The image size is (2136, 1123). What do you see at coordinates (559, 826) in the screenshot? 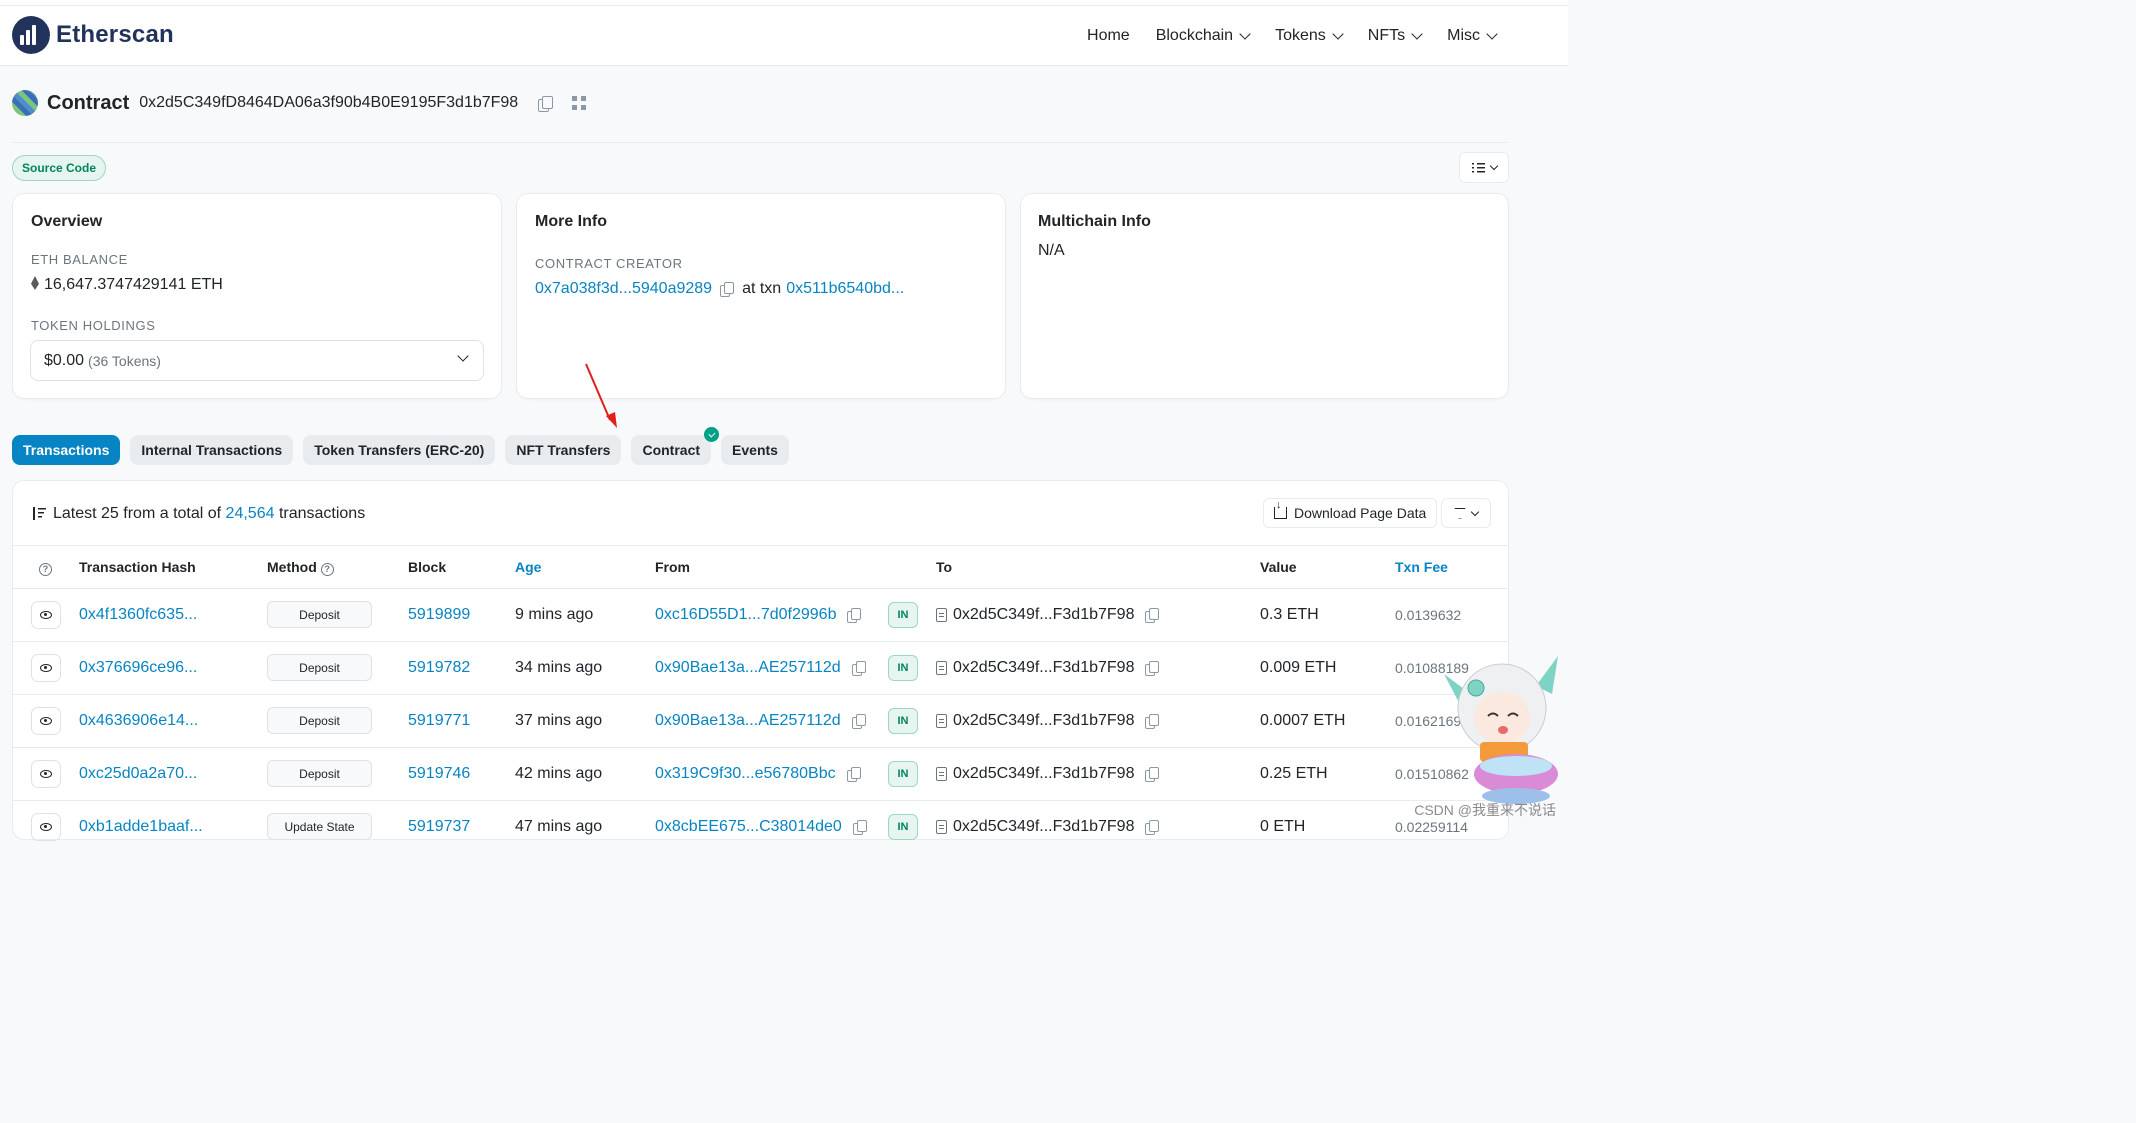
I see `txn-age: 47 mins ago` at bounding box center [559, 826].